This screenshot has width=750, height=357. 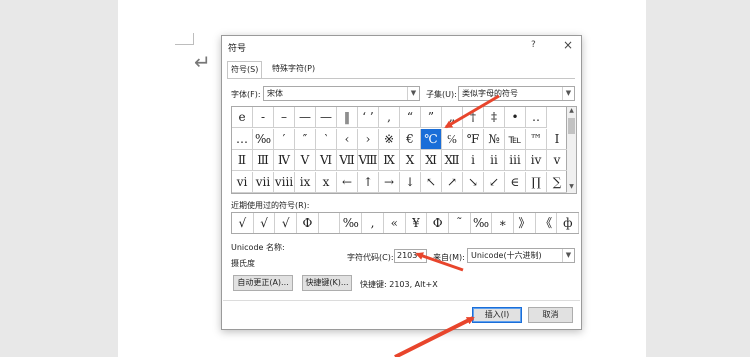 What do you see at coordinates (284, 117) in the screenshot?
I see `symbol-cell: –` at bounding box center [284, 117].